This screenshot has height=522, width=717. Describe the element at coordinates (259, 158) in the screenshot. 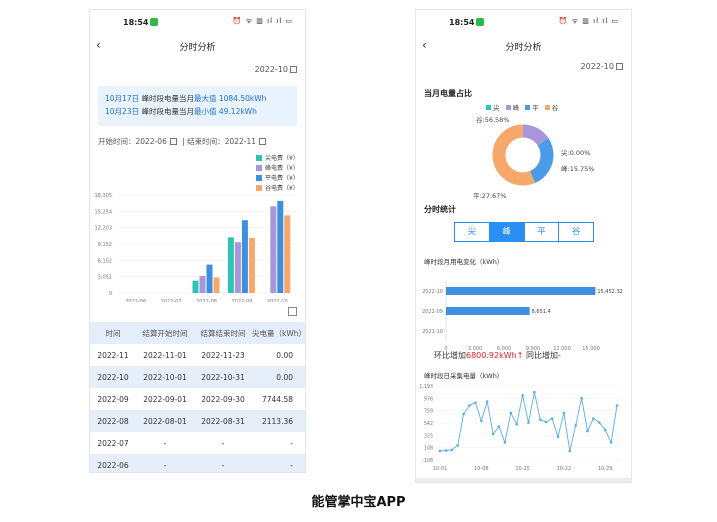

I see `legend-swatch` at that location.